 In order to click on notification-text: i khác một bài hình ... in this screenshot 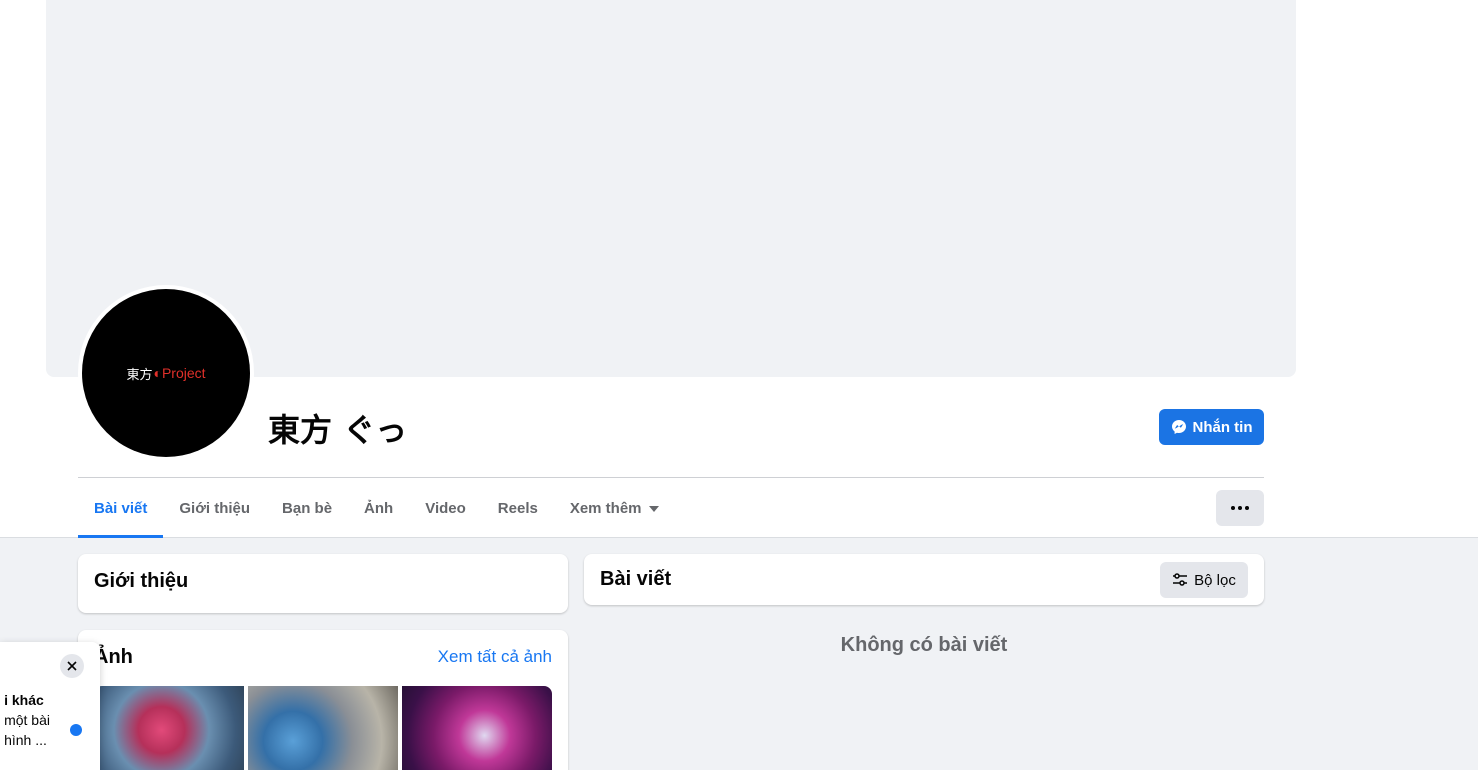, I will do `click(27, 720)`.